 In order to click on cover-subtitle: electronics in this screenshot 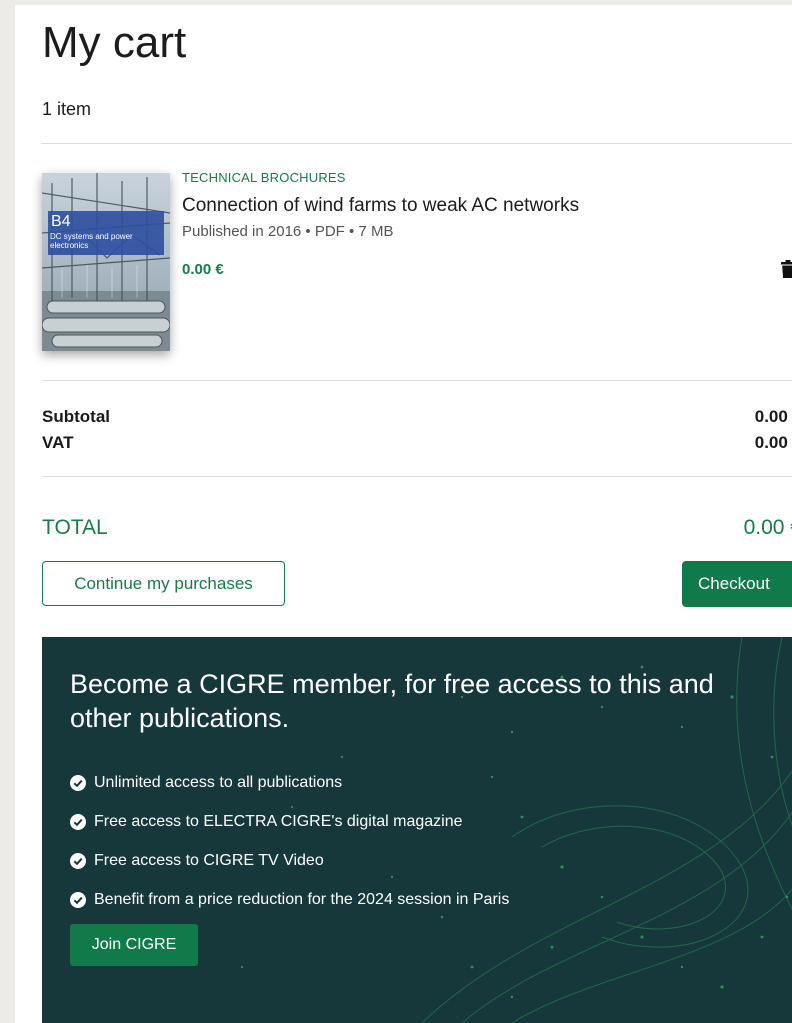, I will do `click(69, 245)`.